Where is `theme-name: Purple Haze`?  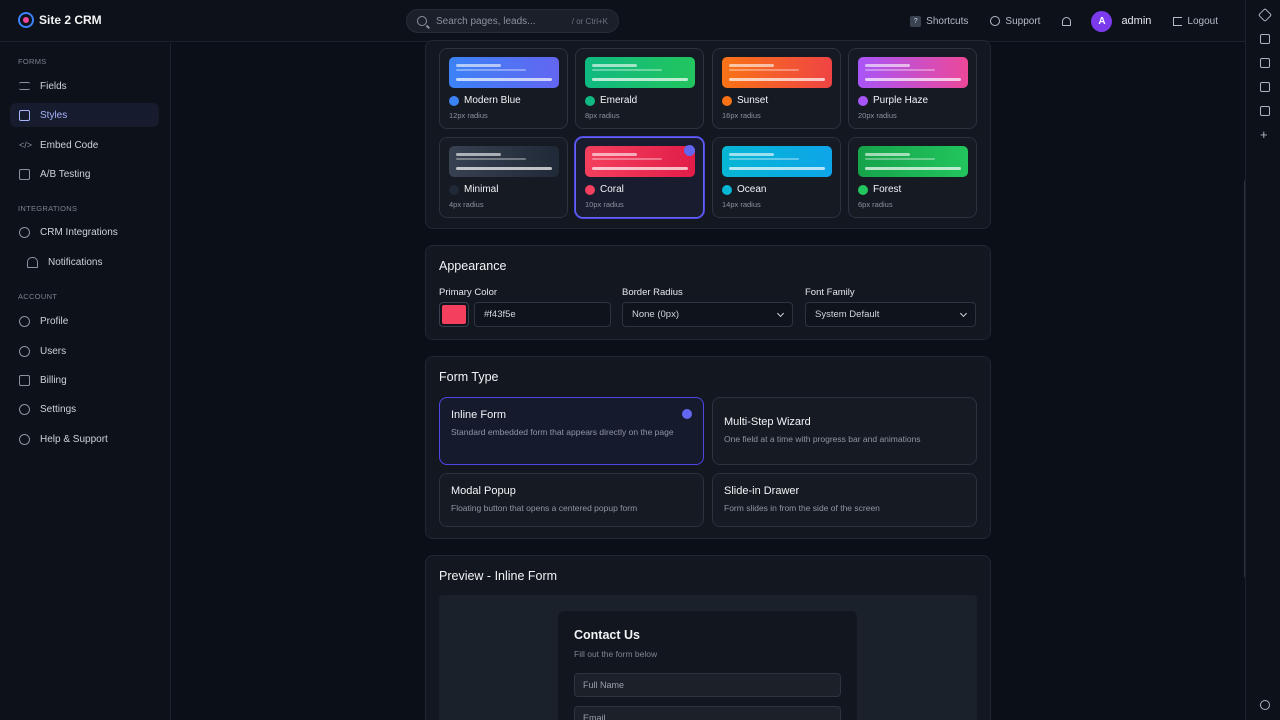 theme-name: Purple Haze is located at coordinates (901, 100).